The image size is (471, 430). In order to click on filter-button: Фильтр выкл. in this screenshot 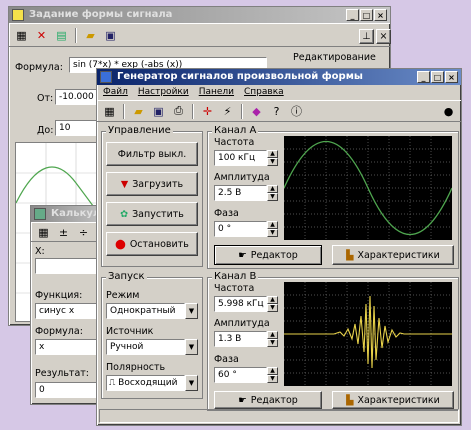, I will do `click(152, 154)`.